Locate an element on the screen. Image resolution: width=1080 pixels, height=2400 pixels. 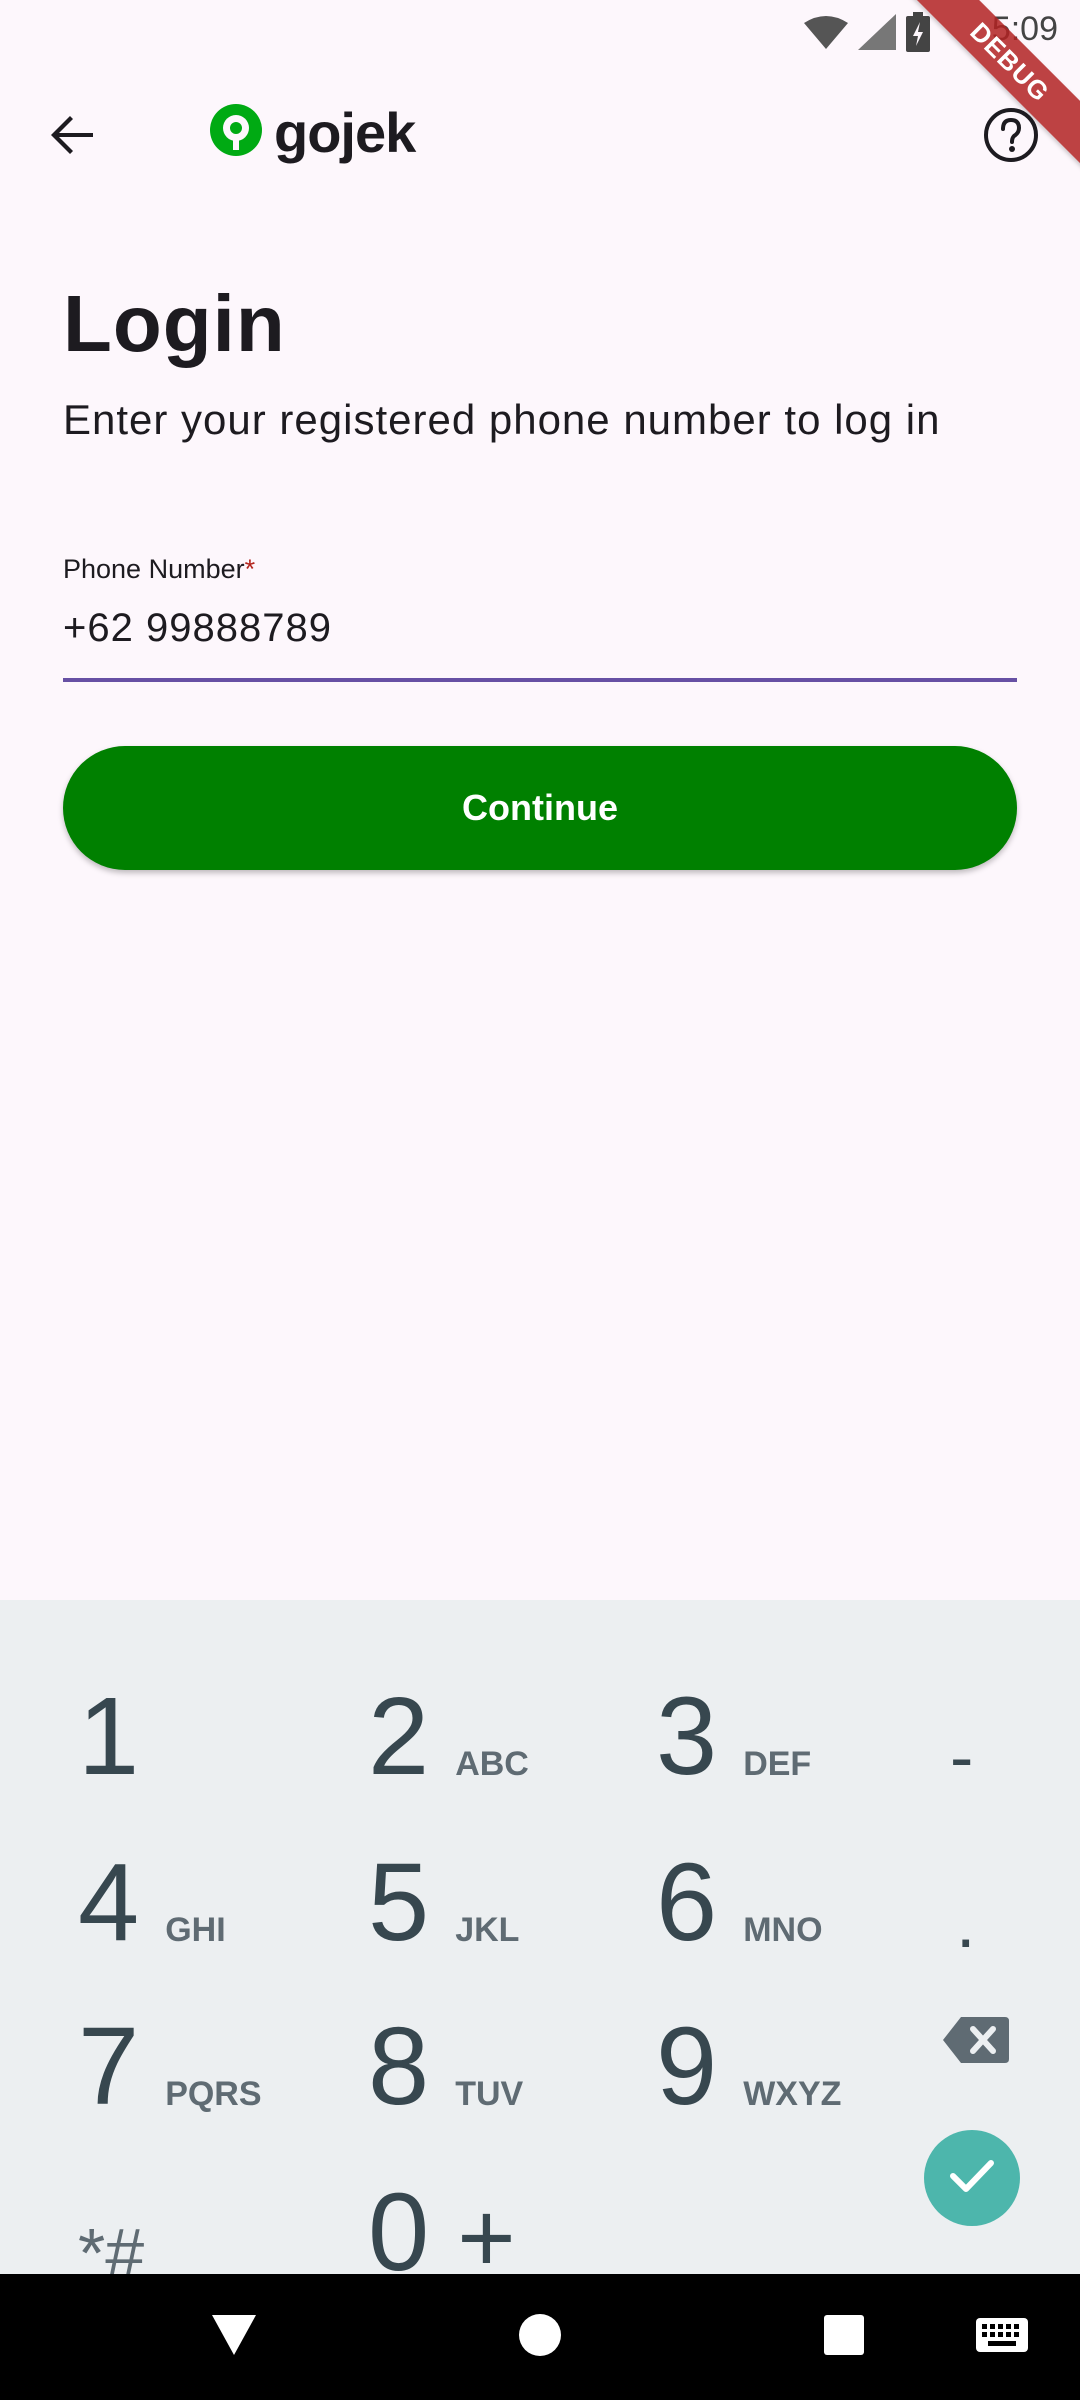
gojek-logo: gojek is located at coordinates (312, 132).